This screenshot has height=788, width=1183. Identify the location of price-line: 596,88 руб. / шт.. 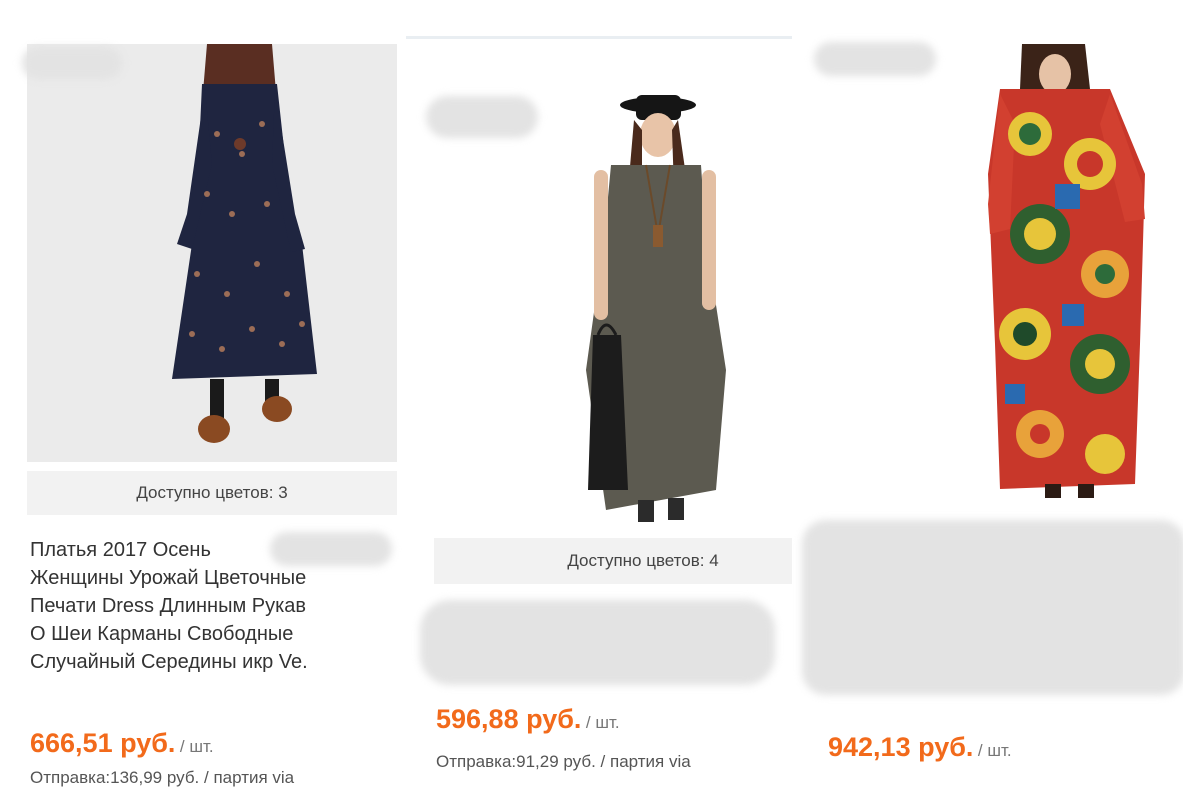
(528, 719).